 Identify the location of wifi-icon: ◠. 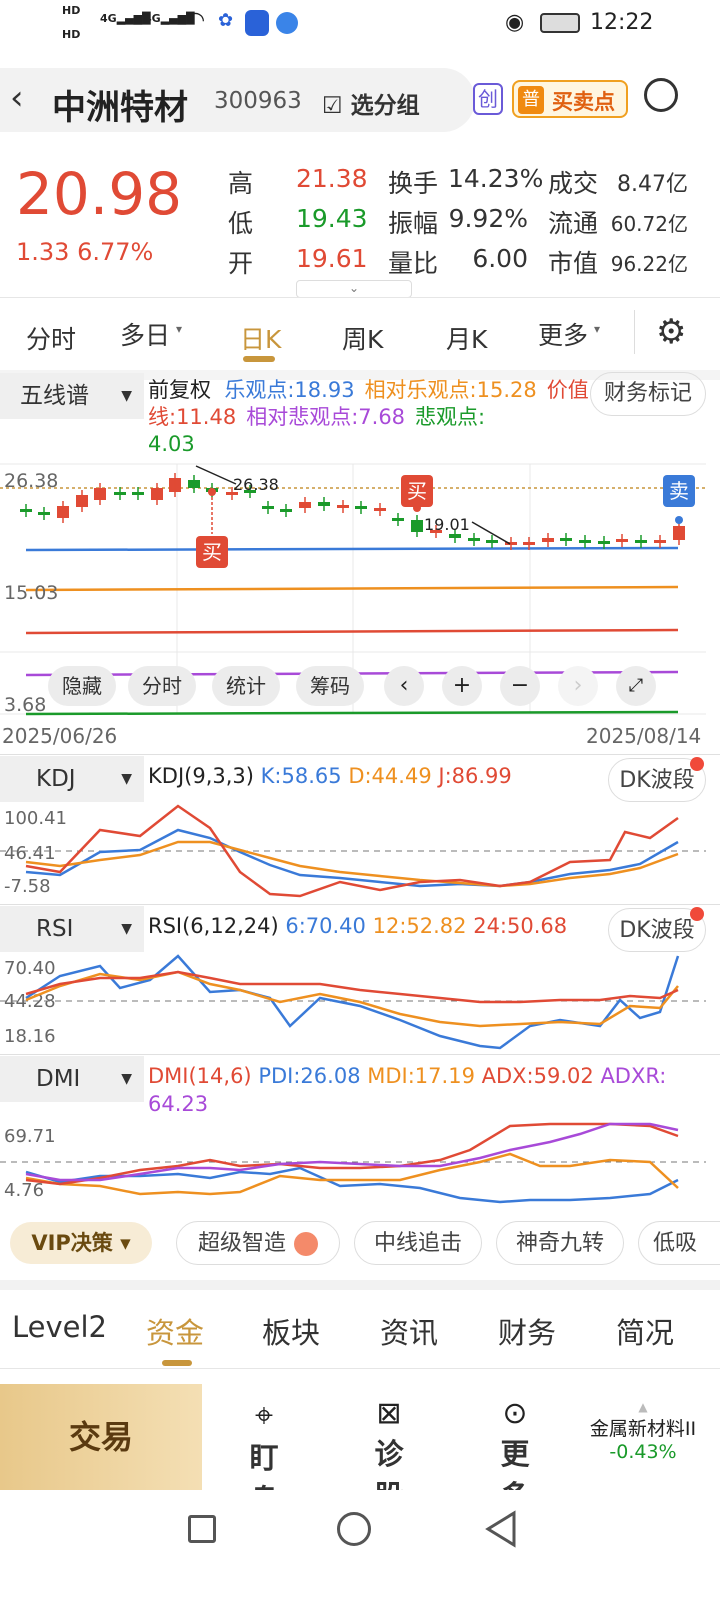
(196, 20).